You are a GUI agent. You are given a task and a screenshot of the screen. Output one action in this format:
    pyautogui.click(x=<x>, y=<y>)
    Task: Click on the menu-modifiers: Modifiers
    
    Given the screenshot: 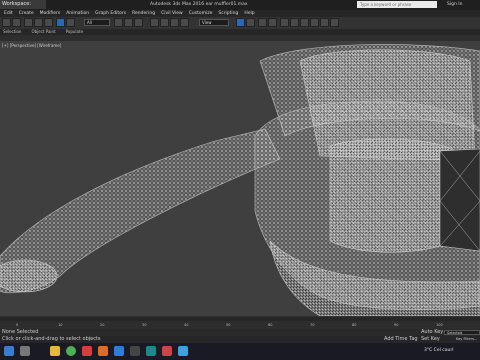 What is the action you would take?
    pyautogui.click(x=50, y=13)
    